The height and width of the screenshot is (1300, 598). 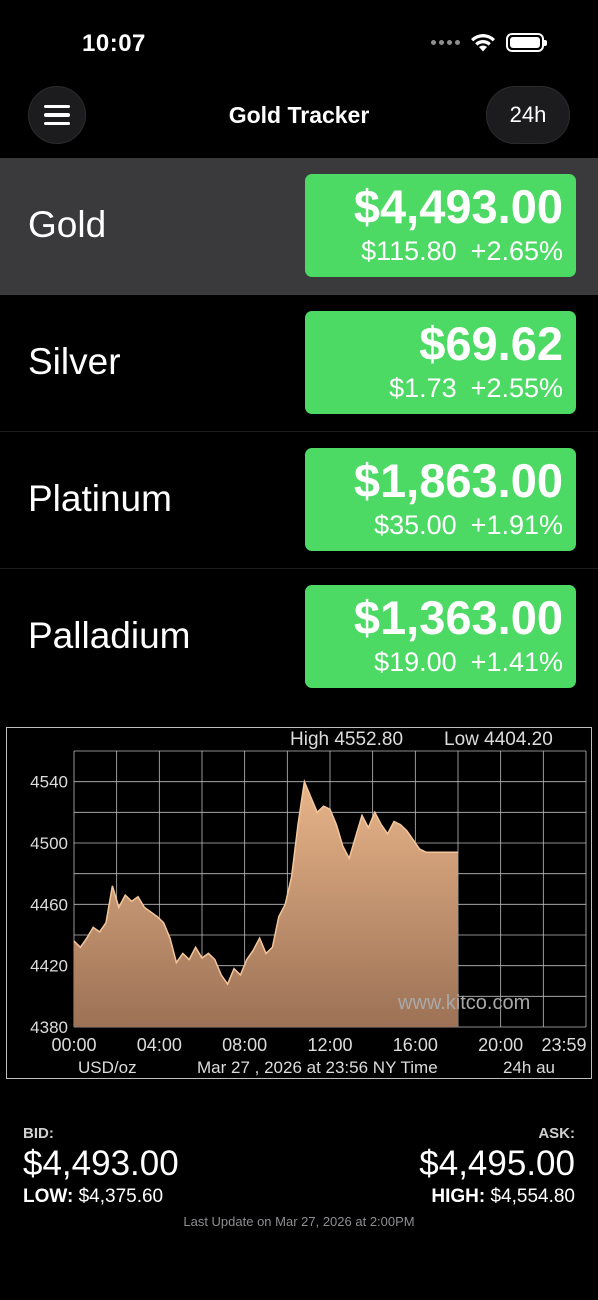 I want to click on low-value: $4,375.60, so click(x=121, y=1196).